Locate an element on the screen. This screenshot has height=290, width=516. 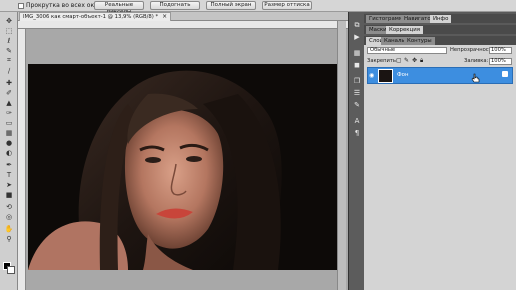
zoom-tool-icon: ⚲ is located at coordinates (9, 238).